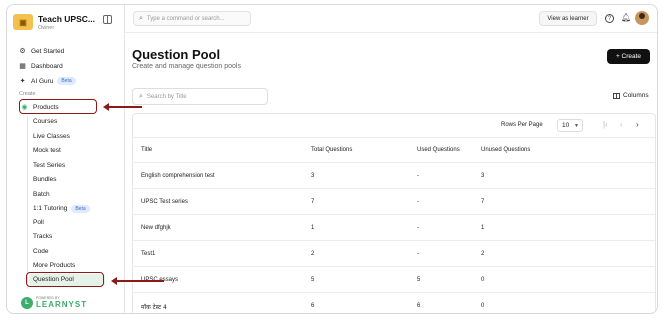 The image size is (670, 320). What do you see at coordinates (46, 27) in the screenshot?
I see `brand-role: Owner` at bounding box center [46, 27].